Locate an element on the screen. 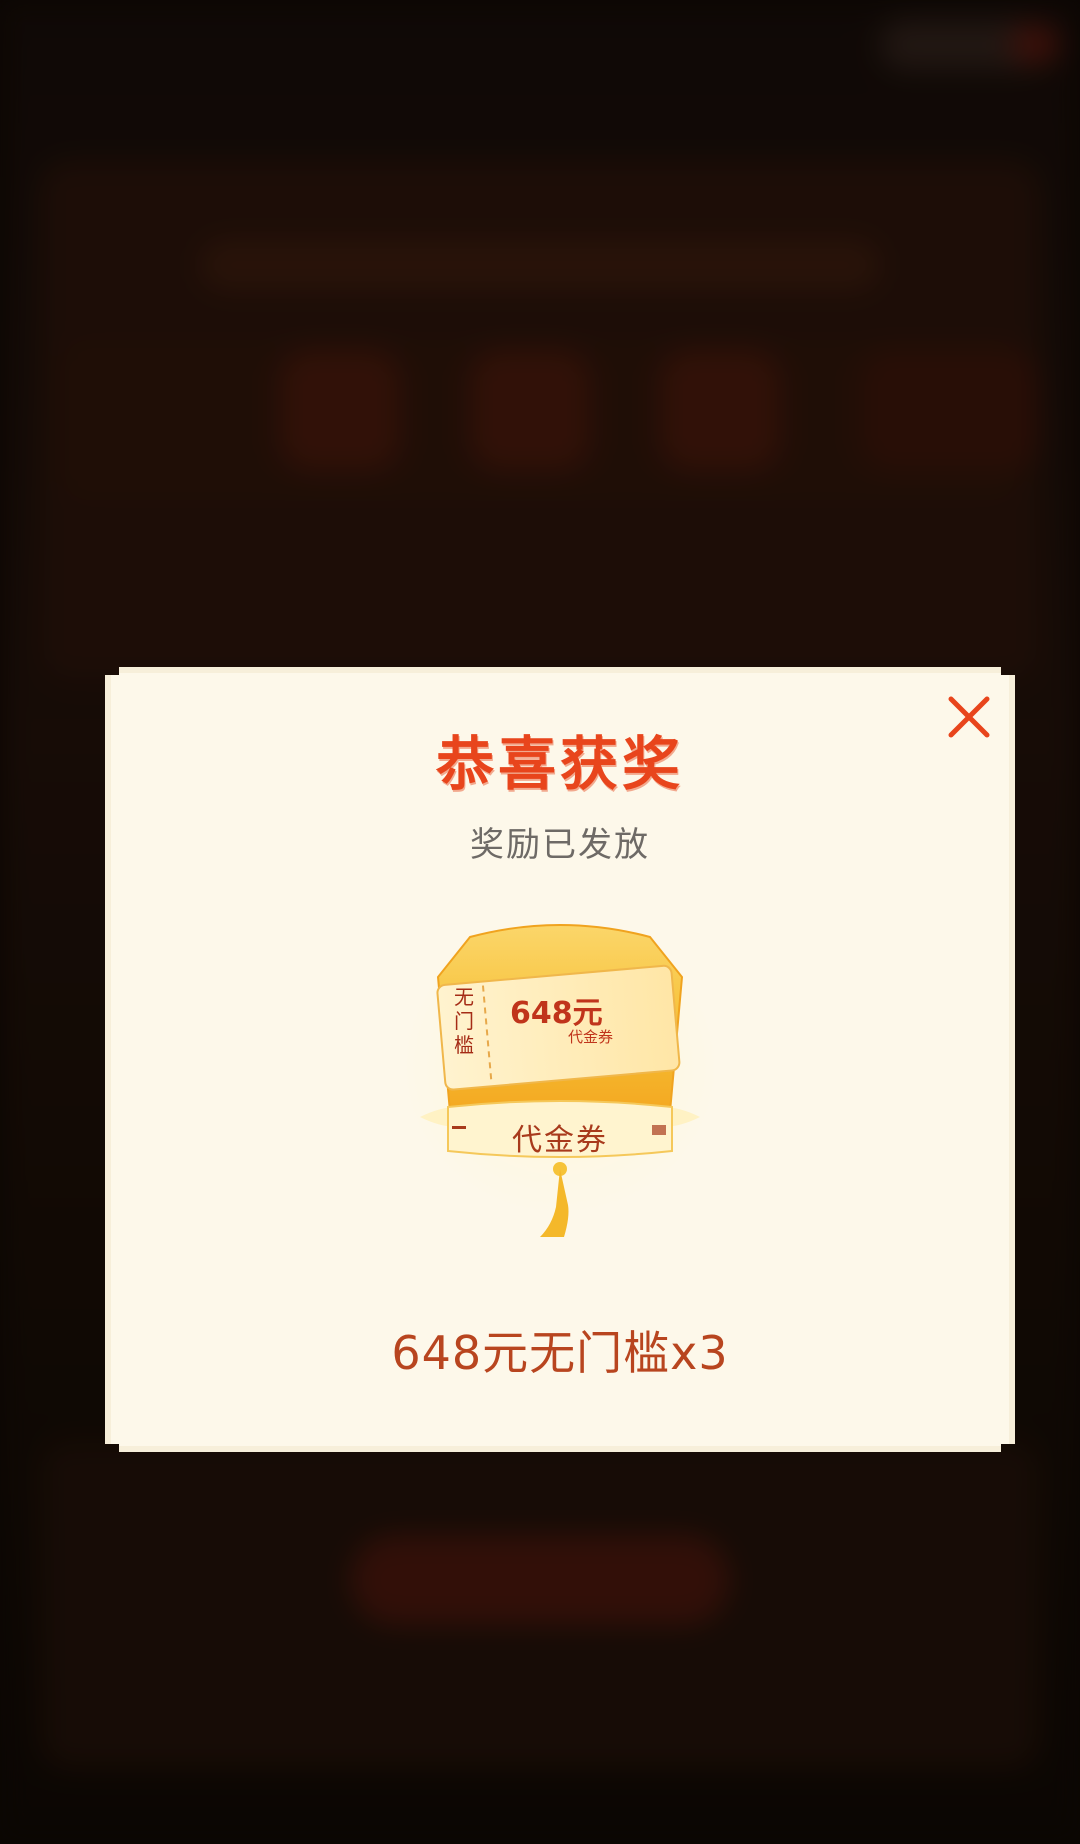 The image size is (1080, 1844). modal-subtitle: 奖励已发放 is located at coordinates (560, 845).